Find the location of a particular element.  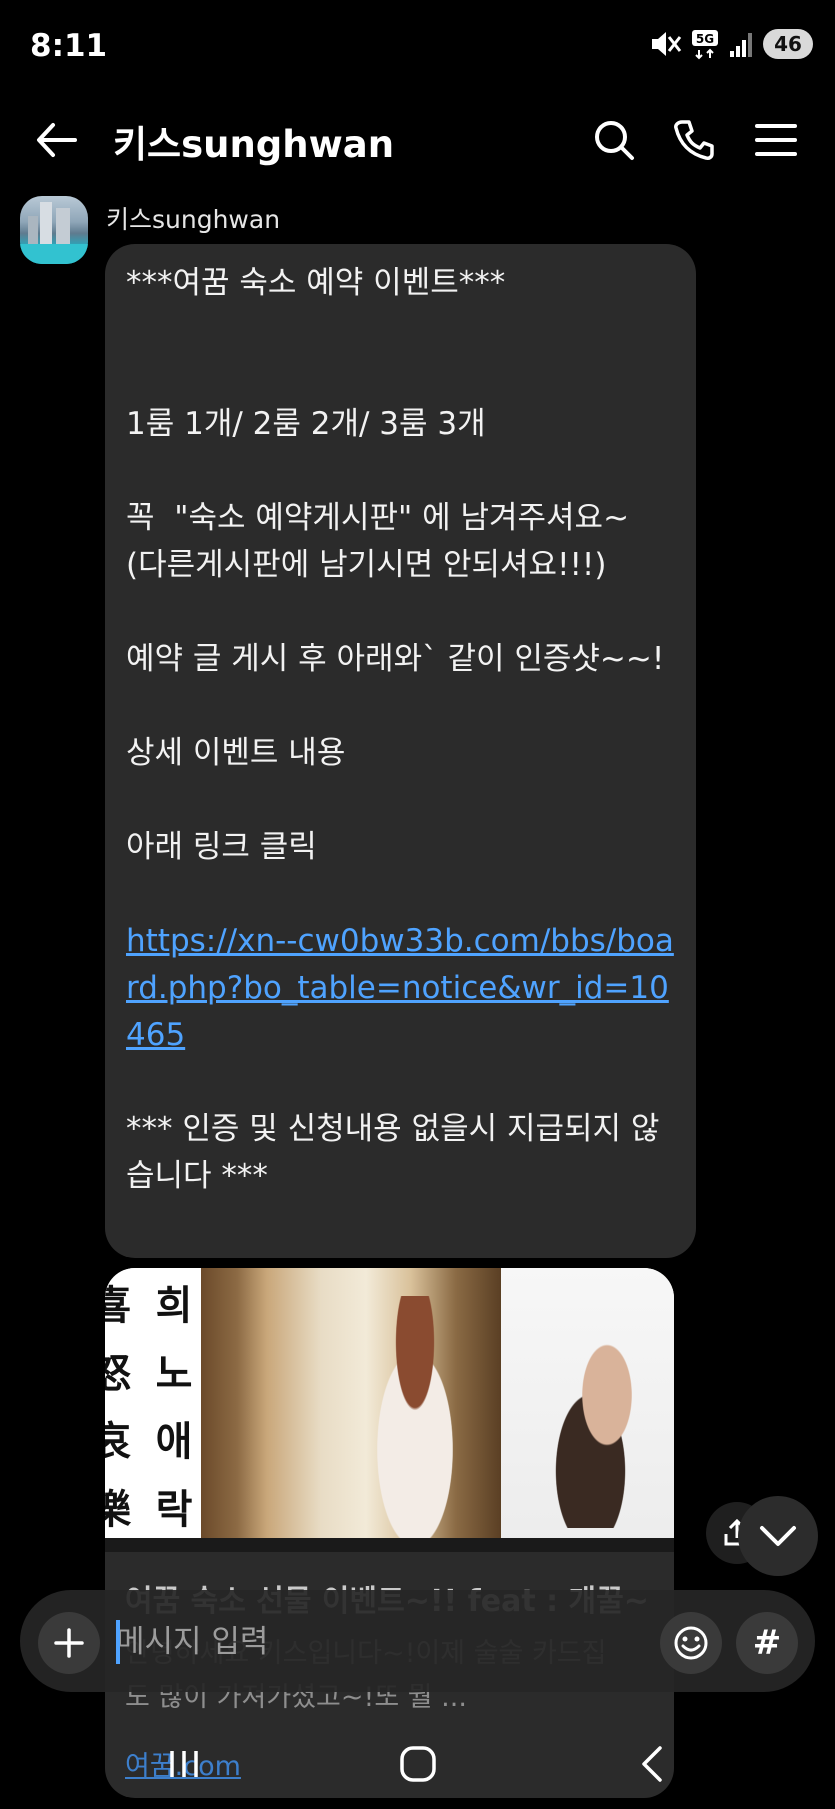

calligraphy-hanja: 喜 怒 哀 樂 is located at coordinates (118, 1407).